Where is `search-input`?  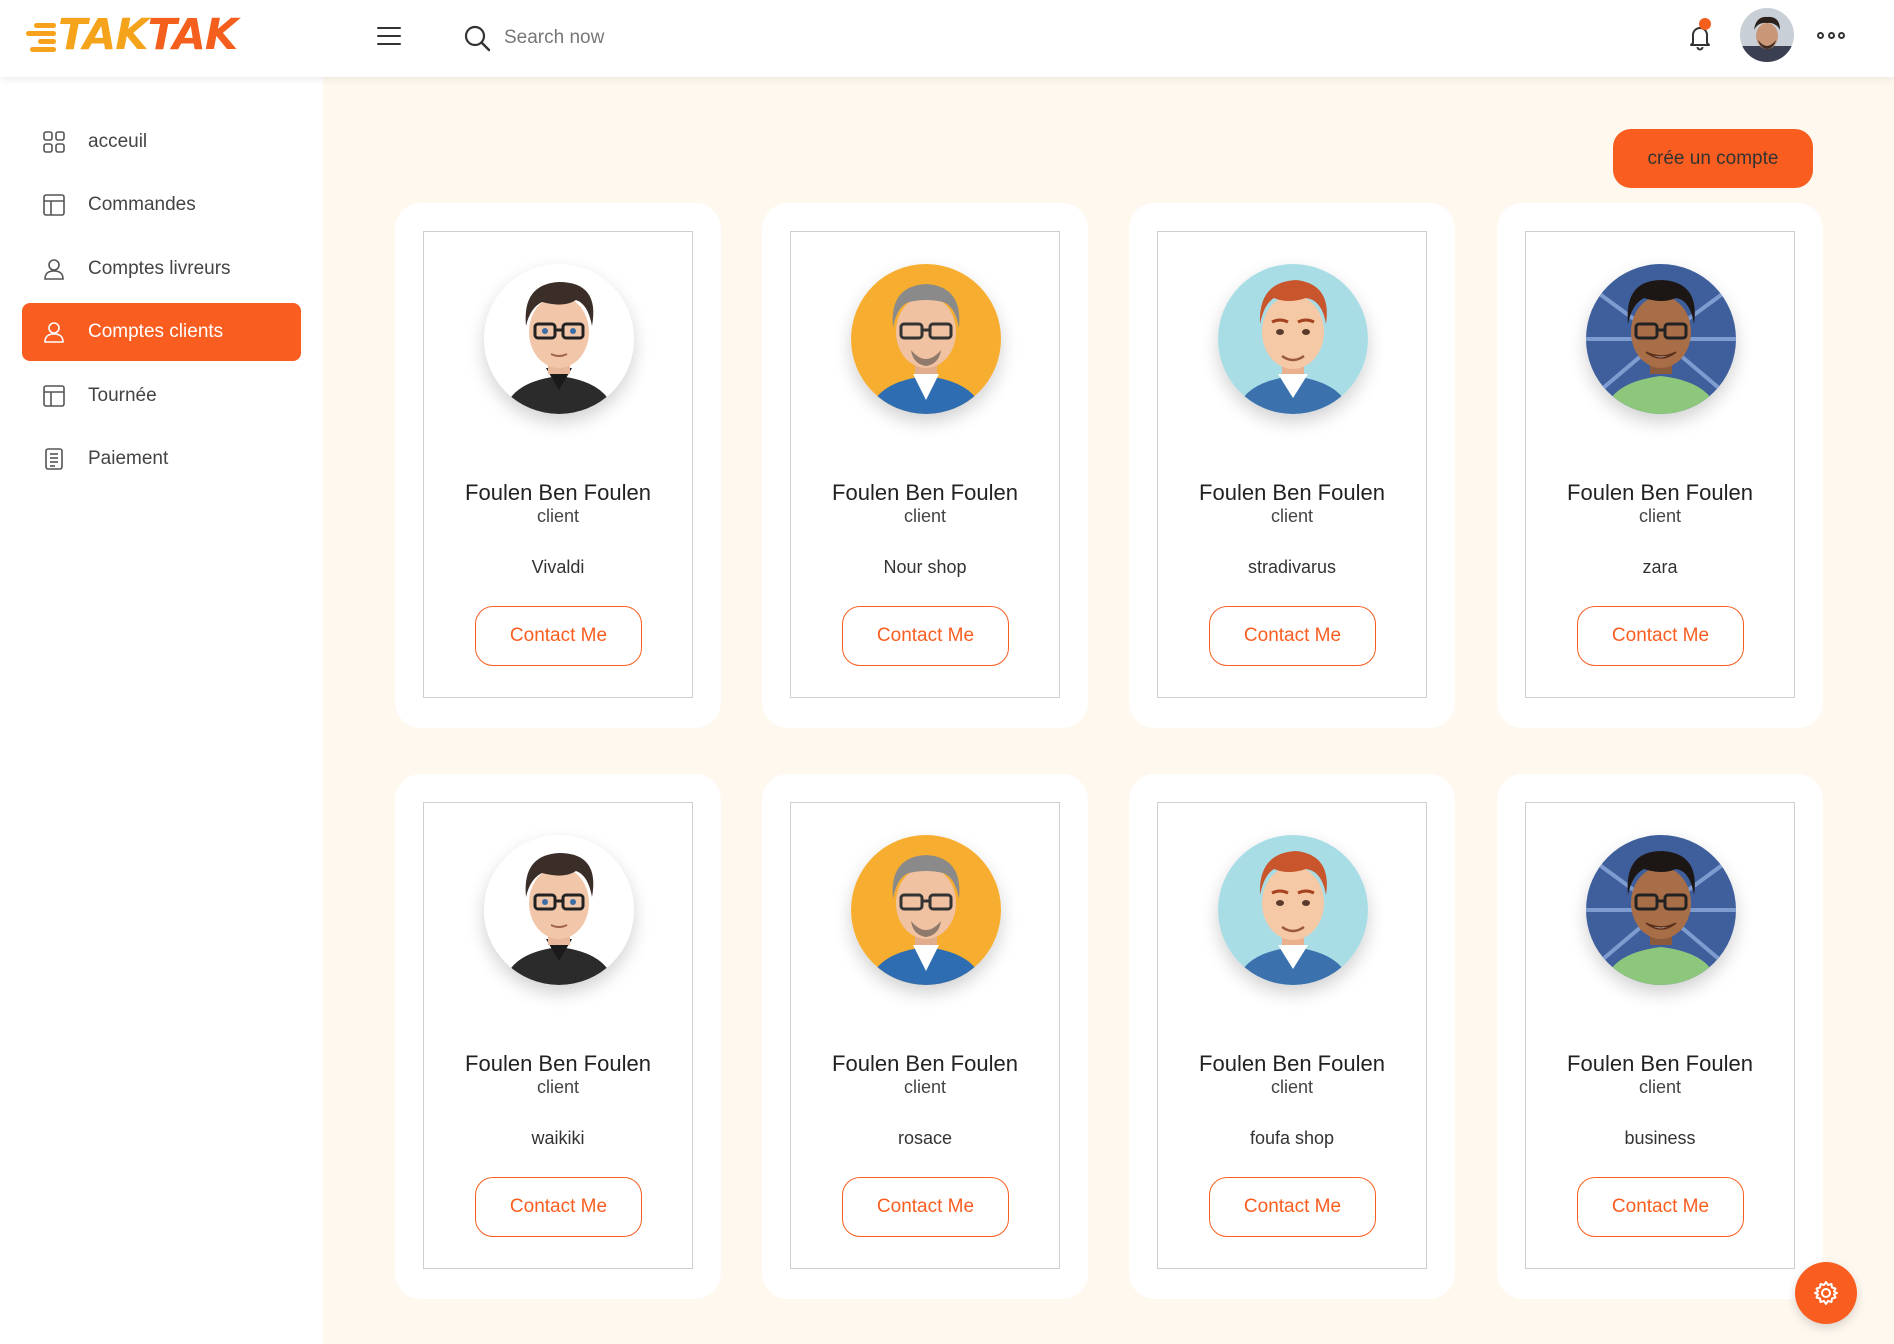 search-input is located at coordinates (654, 38).